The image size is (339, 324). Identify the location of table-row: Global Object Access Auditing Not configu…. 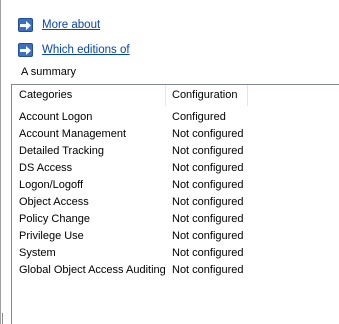
(139, 270).